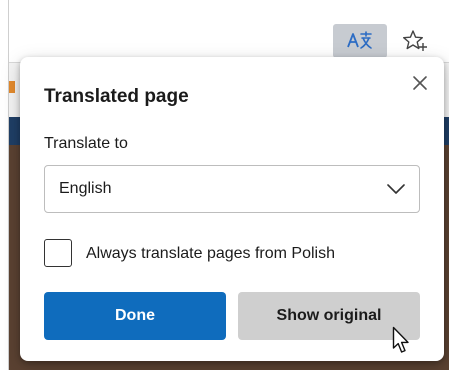 The width and height of the screenshot is (449, 370). What do you see at coordinates (396, 189) in the screenshot?
I see `chevron-down-icon` at bounding box center [396, 189].